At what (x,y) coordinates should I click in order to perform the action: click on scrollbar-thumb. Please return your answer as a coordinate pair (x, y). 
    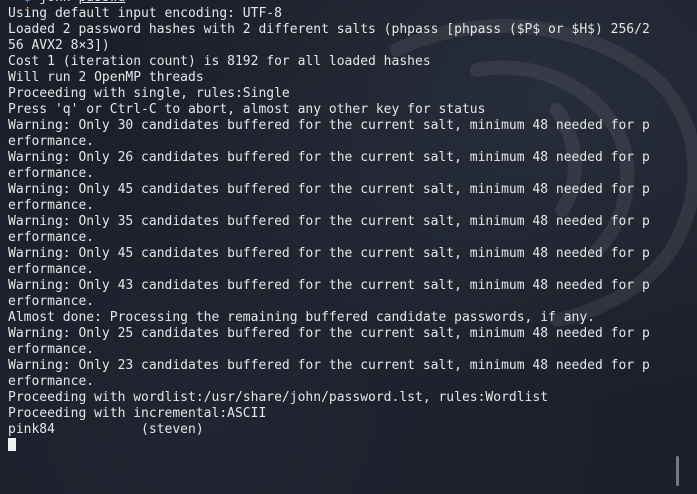
    Looking at the image, I should click on (677, 471).